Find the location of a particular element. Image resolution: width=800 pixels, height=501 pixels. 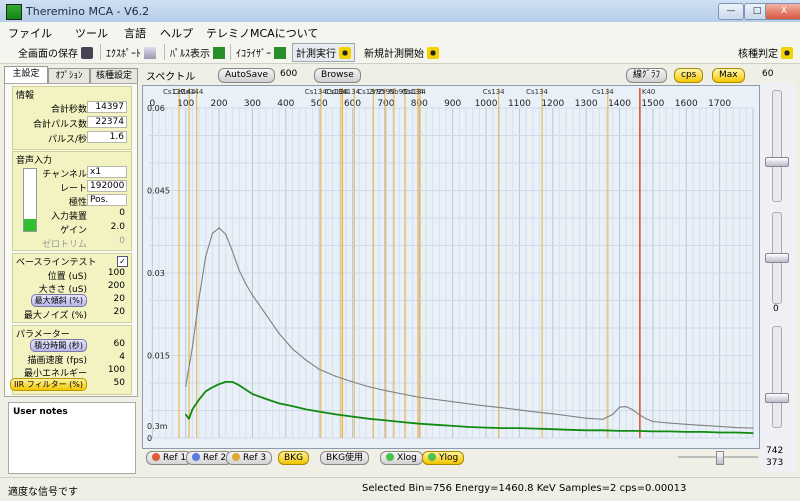

vertical-slider-3-knob is located at coordinates (777, 398).